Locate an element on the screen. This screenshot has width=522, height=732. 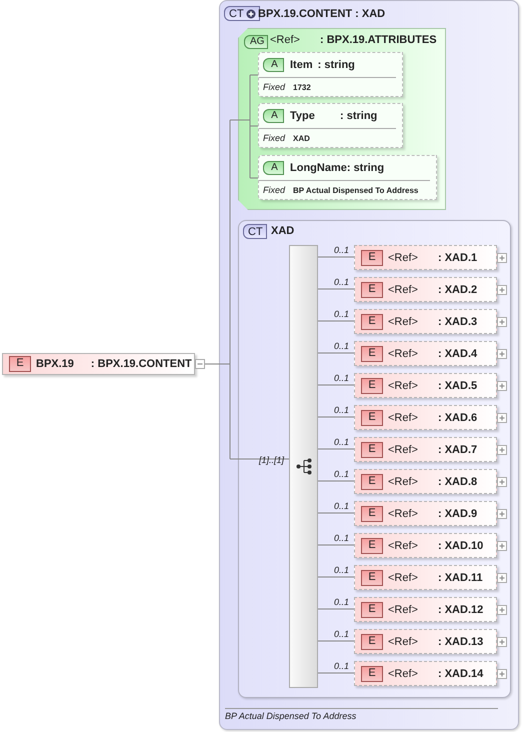
element-type: : XAD.9 is located at coordinates (458, 514).